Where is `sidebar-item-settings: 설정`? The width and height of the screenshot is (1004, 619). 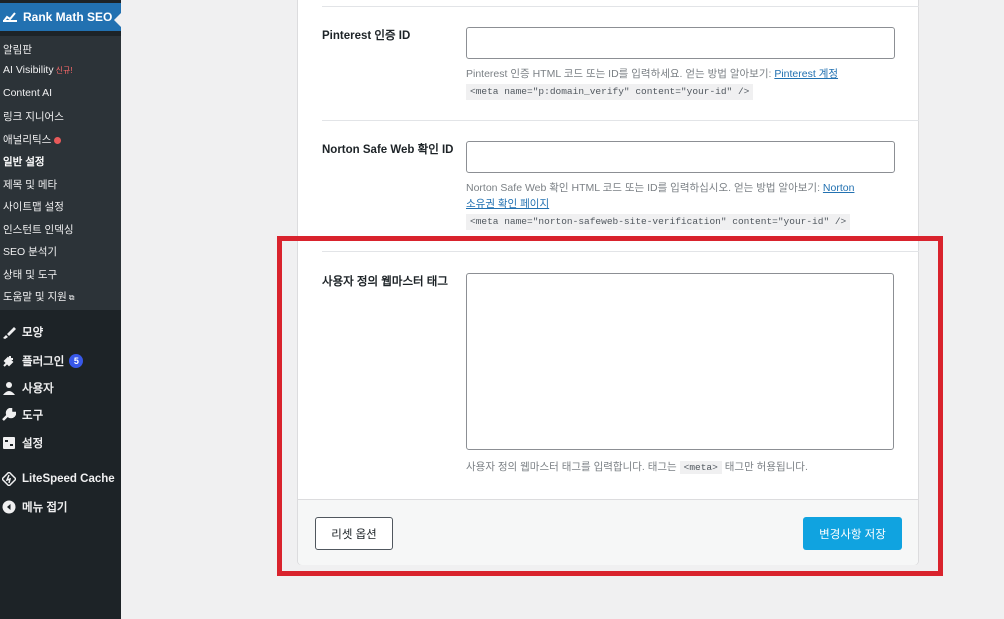
sidebar-item-settings: 설정 is located at coordinates (21, 443).